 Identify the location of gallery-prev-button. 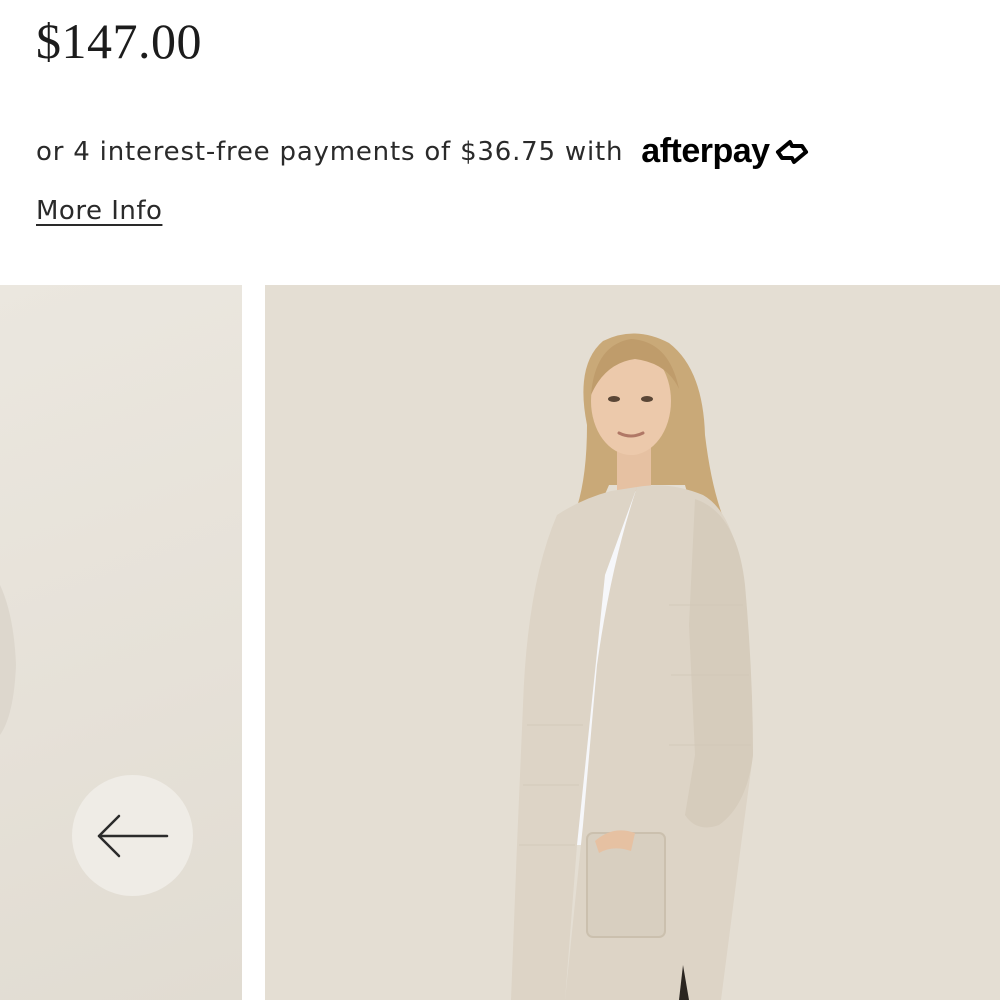
(132, 835).